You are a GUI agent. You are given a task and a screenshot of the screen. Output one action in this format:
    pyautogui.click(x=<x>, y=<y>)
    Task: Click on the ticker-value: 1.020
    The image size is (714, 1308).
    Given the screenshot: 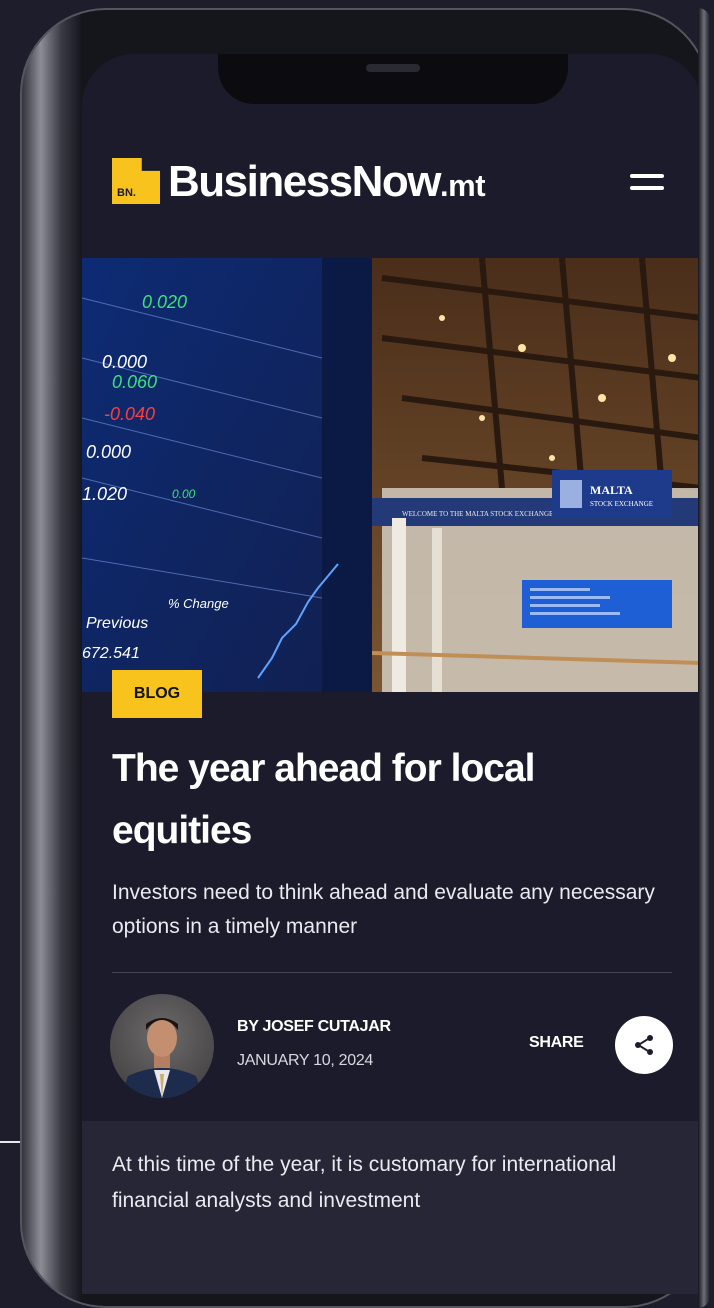 What is the action you would take?
    pyautogui.click(x=104, y=494)
    